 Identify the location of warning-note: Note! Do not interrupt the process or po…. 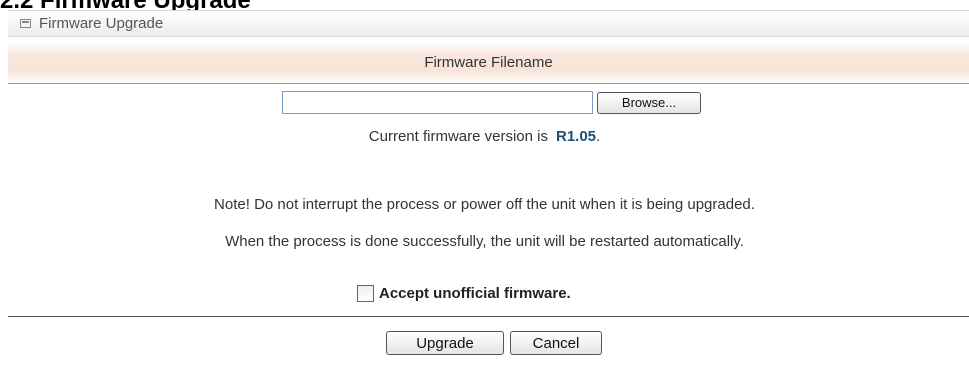
(484, 204).